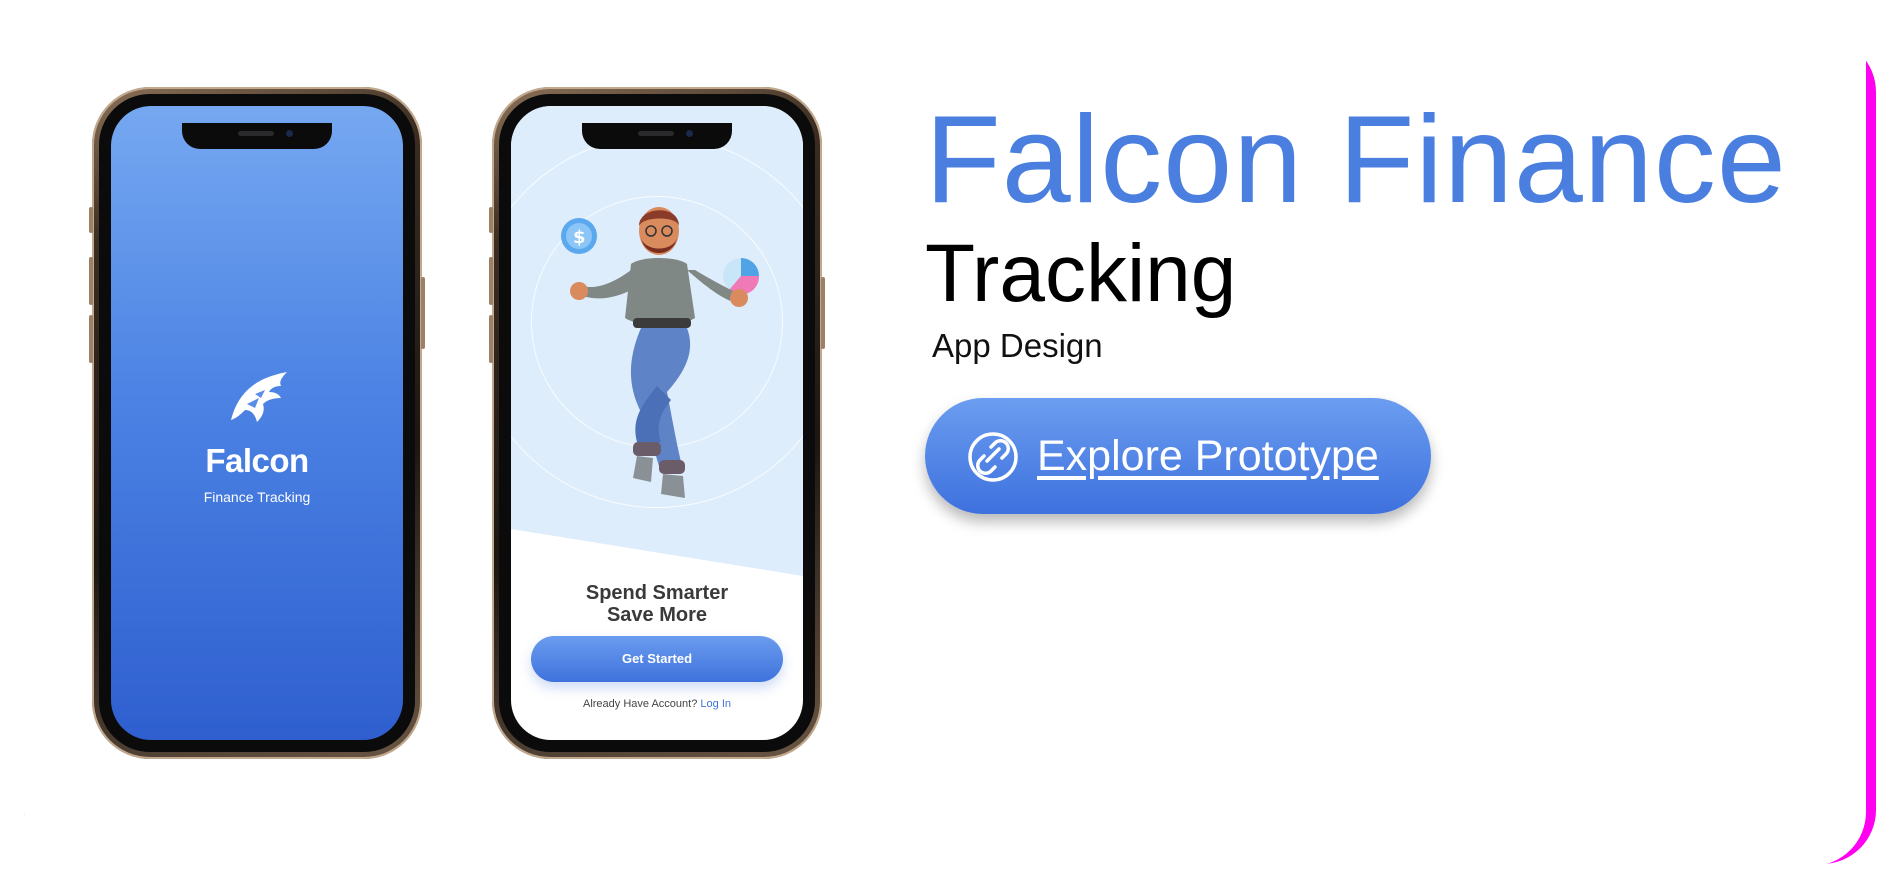  Describe the element at coordinates (1017, 345) in the screenshot. I see `hero-tagline: App Design` at that location.